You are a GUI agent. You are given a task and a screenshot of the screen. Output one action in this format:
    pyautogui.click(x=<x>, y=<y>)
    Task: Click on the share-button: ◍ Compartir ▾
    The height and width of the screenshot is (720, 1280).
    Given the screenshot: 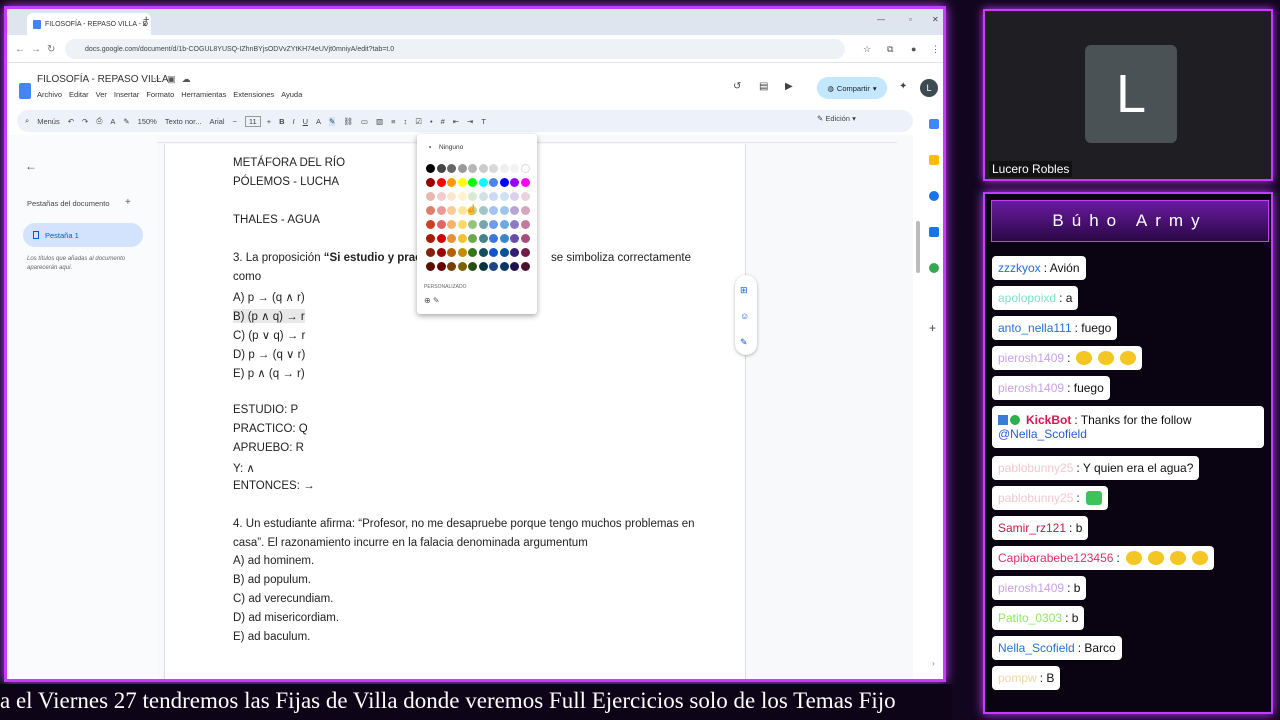 What is the action you would take?
    pyautogui.click(x=852, y=88)
    